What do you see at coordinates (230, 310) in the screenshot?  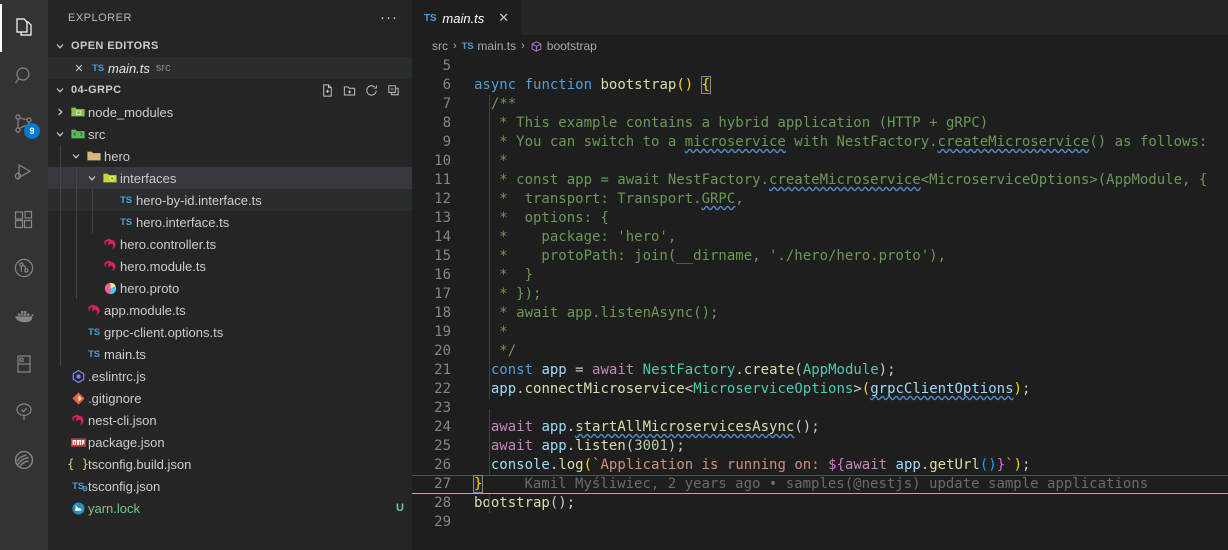 I see `tree-file-app-module-ts: app.module.ts` at bounding box center [230, 310].